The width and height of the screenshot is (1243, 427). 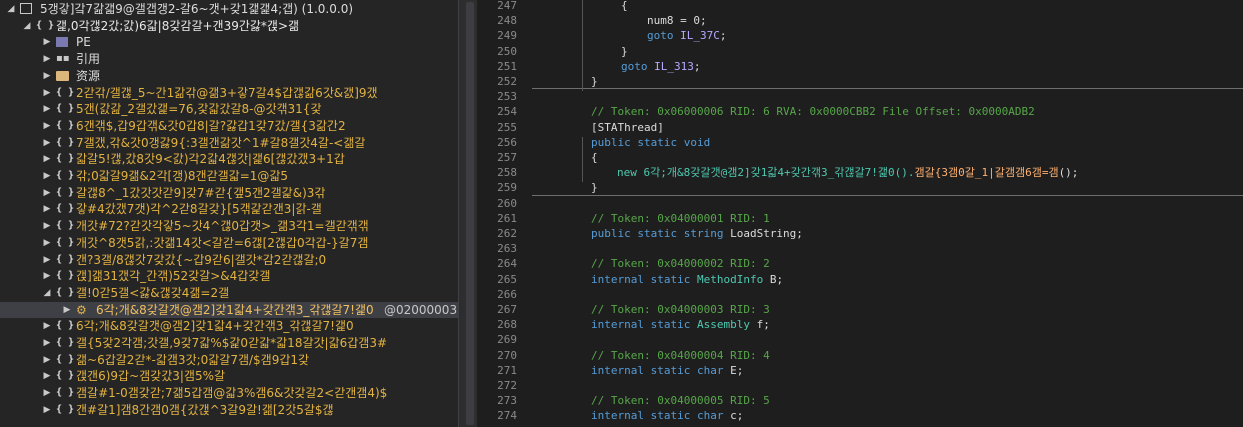 I want to click on tree-item-namespace: ▶ { } 갂;0갋갈9갦&2각[갱)8갠갇갤갋=1@갋5, so click(x=229, y=176).